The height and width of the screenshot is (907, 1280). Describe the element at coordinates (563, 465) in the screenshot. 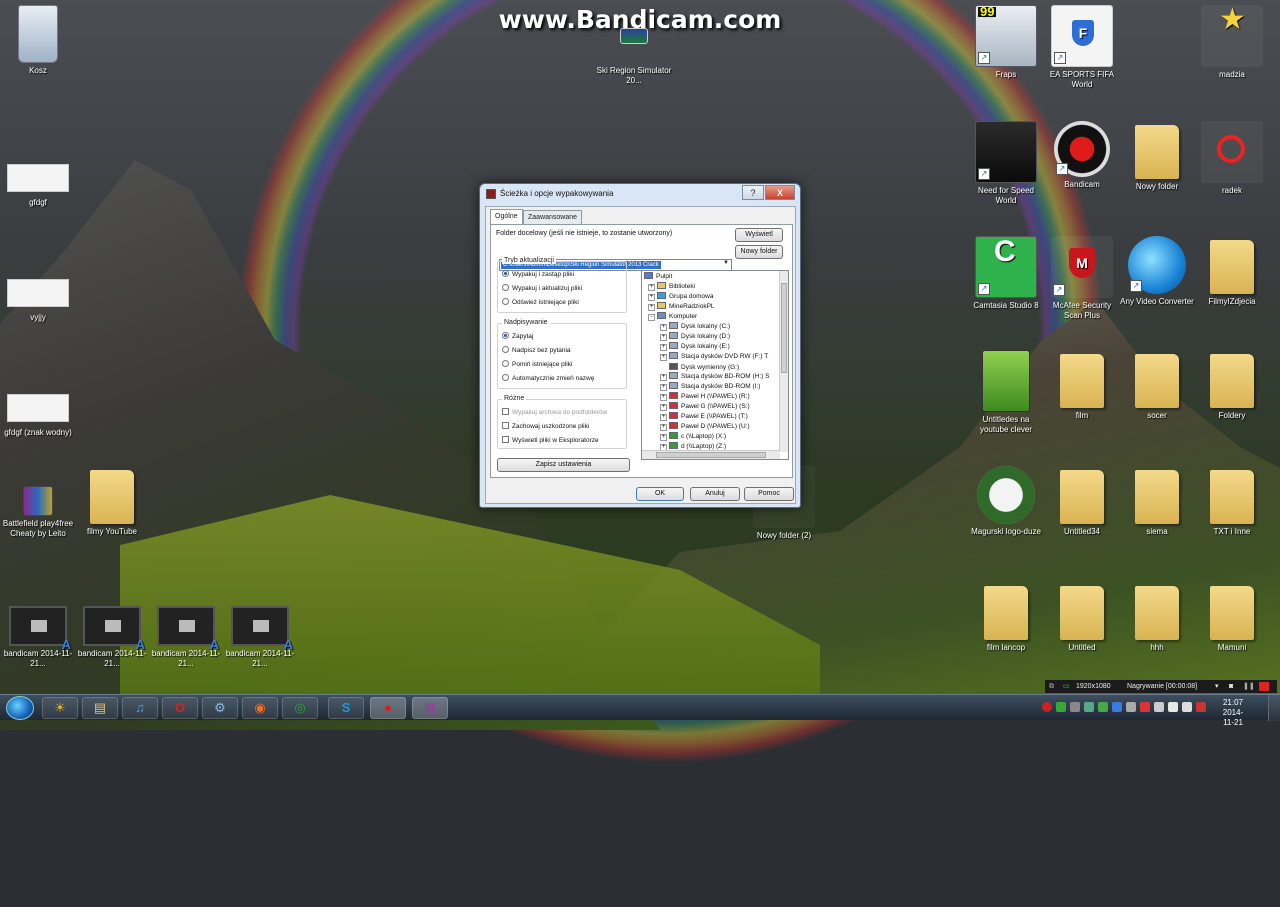

I see `save-settings-button: Zapisz ustawienia` at that location.